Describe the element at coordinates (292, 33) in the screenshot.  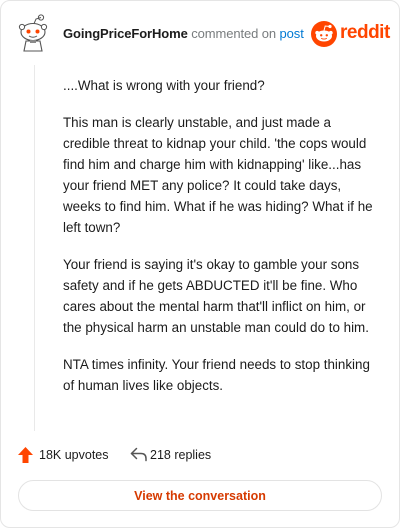
I see `post-link: post` at that location.